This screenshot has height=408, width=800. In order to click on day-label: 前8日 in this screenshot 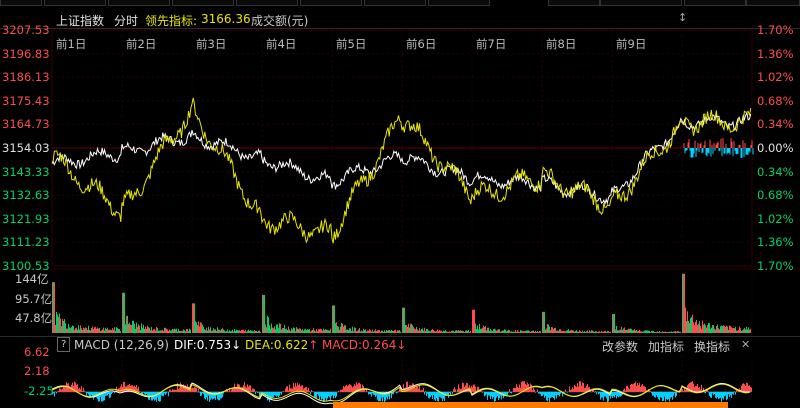, I will do `click(561, 44)`.